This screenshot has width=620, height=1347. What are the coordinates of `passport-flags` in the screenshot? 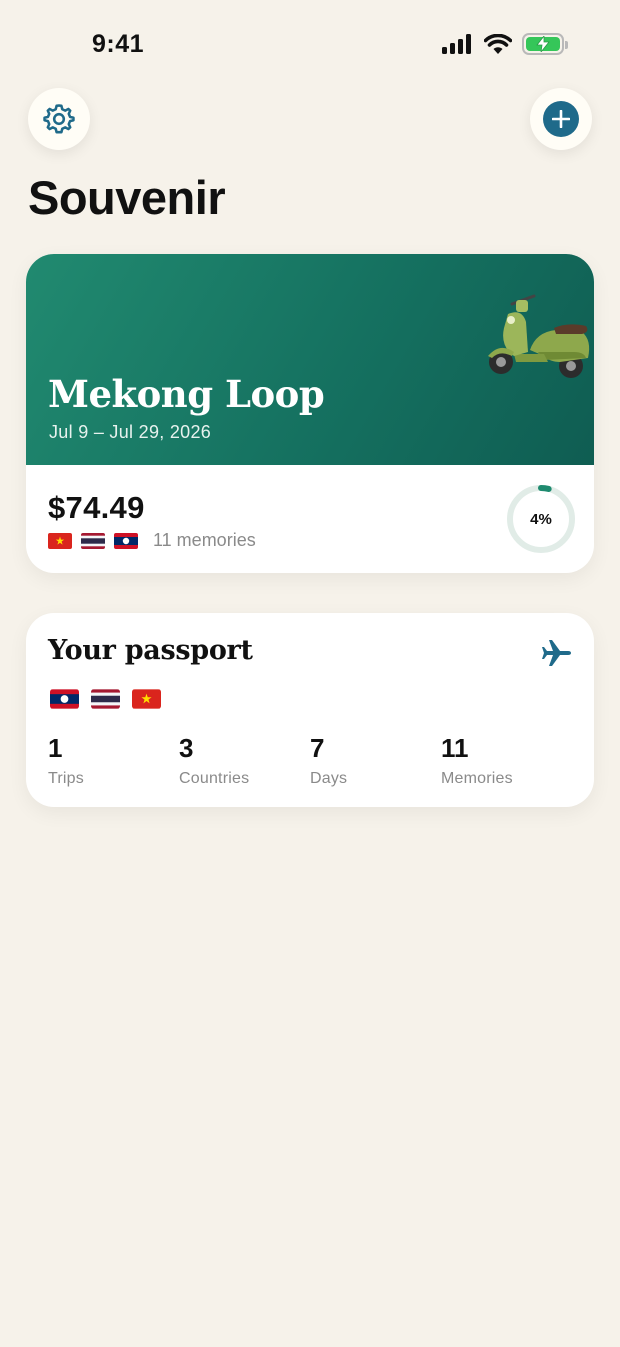 It's located at (111, 699).